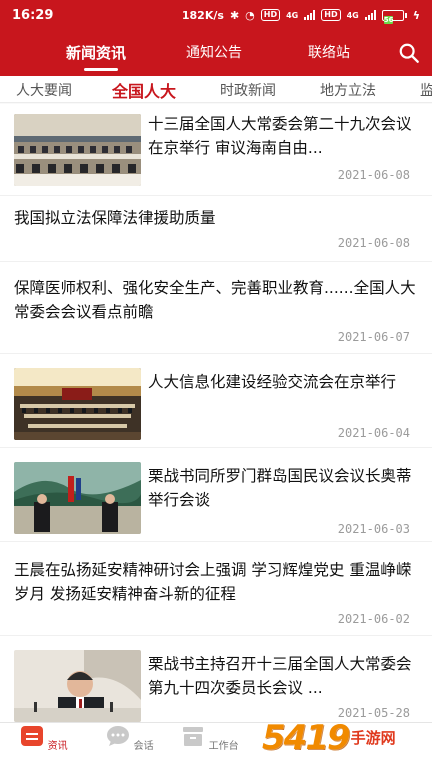 The width and height of the screenshot is (432, 768). Describe the element at coordinates (202, 15) in the screenshot. I see `network-speed: 182K/s` at that location.